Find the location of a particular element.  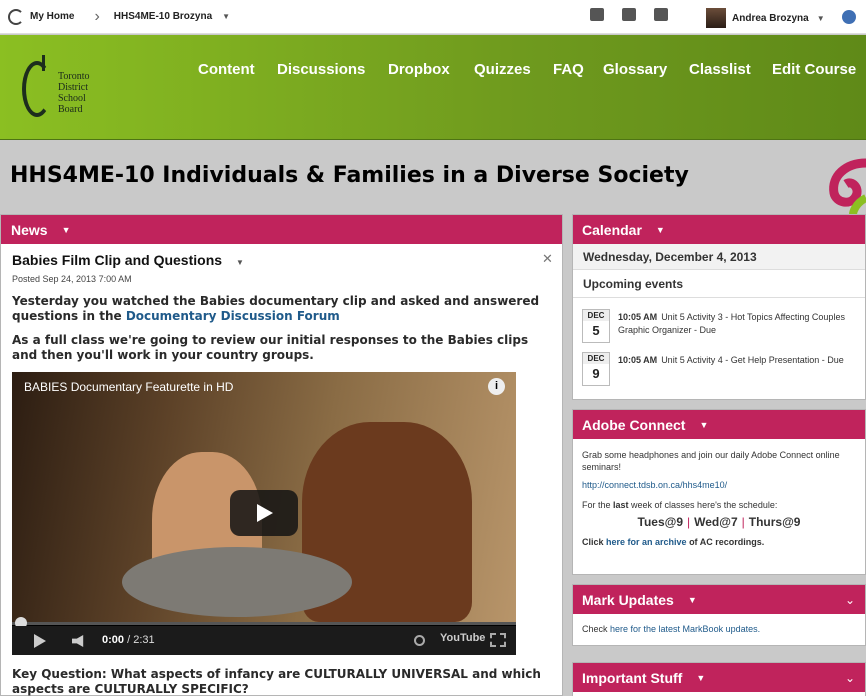

course-selector: HHS4ME-10 Brozyna ▼ is located at coordinates (172, 16).